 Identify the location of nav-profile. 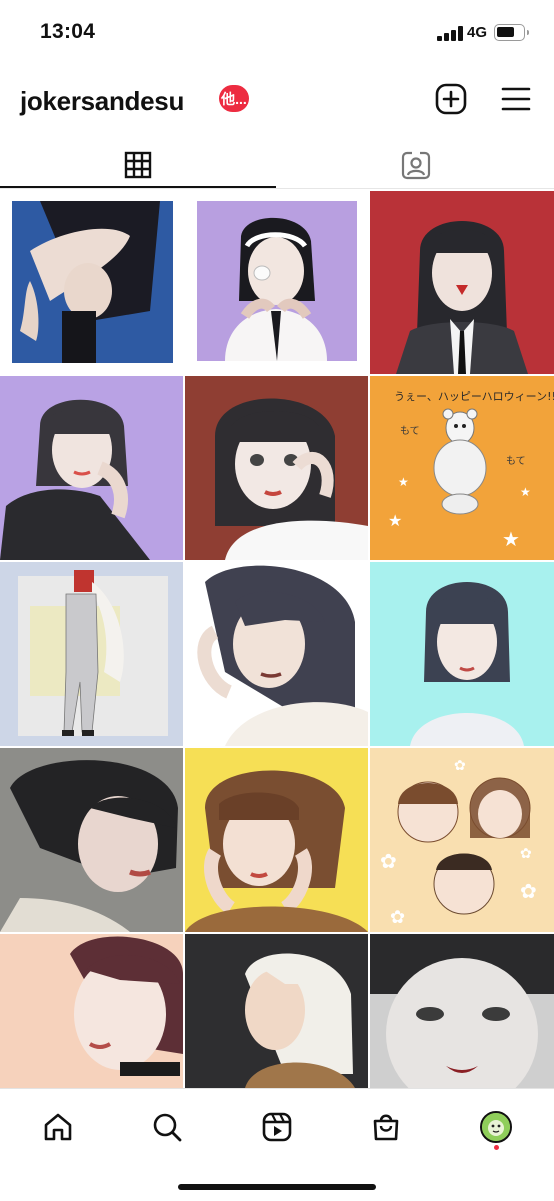
(496, 1127).